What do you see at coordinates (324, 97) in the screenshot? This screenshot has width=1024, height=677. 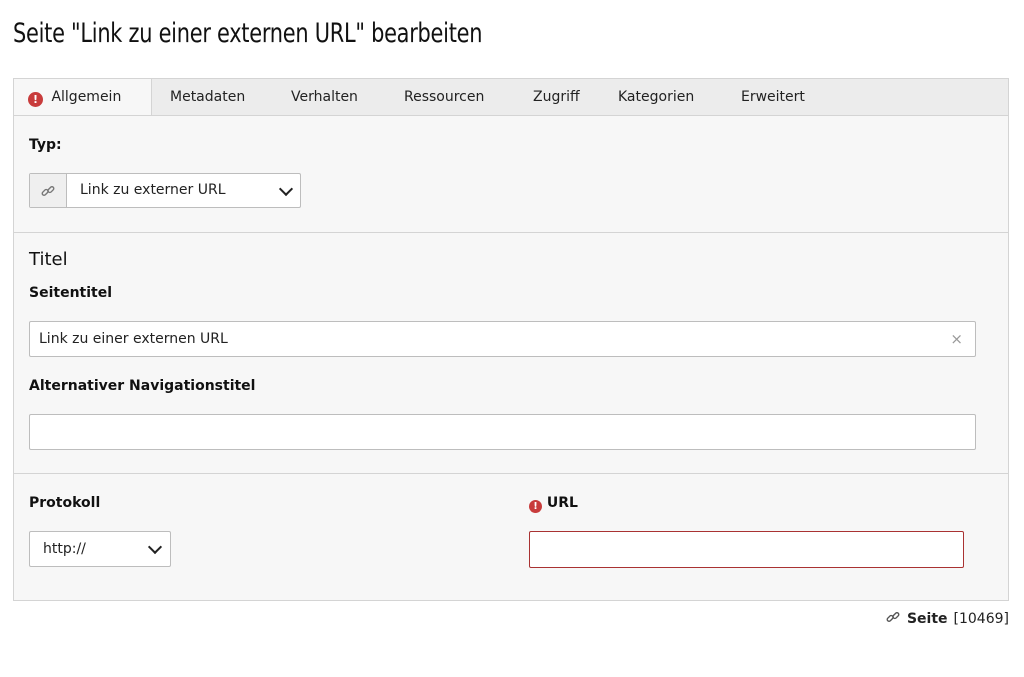 I see `tab-verhalten: Verhalten` at bounding box center [324, 97].